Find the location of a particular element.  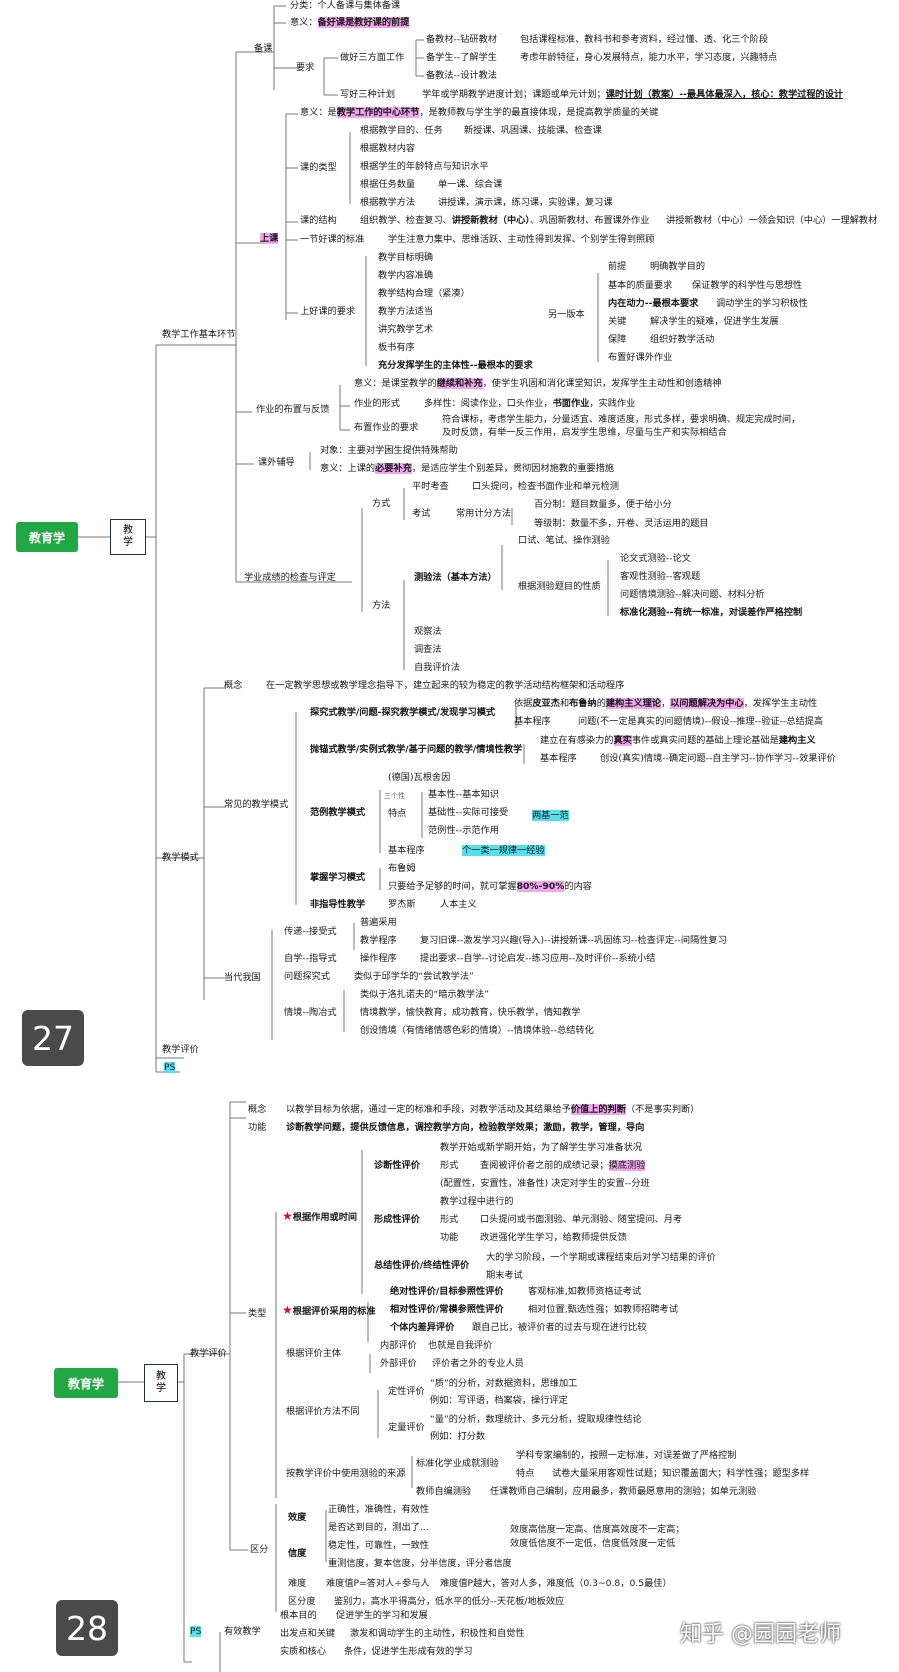

level1-node-2: 教 学 is located at coordinates (161, 1383).